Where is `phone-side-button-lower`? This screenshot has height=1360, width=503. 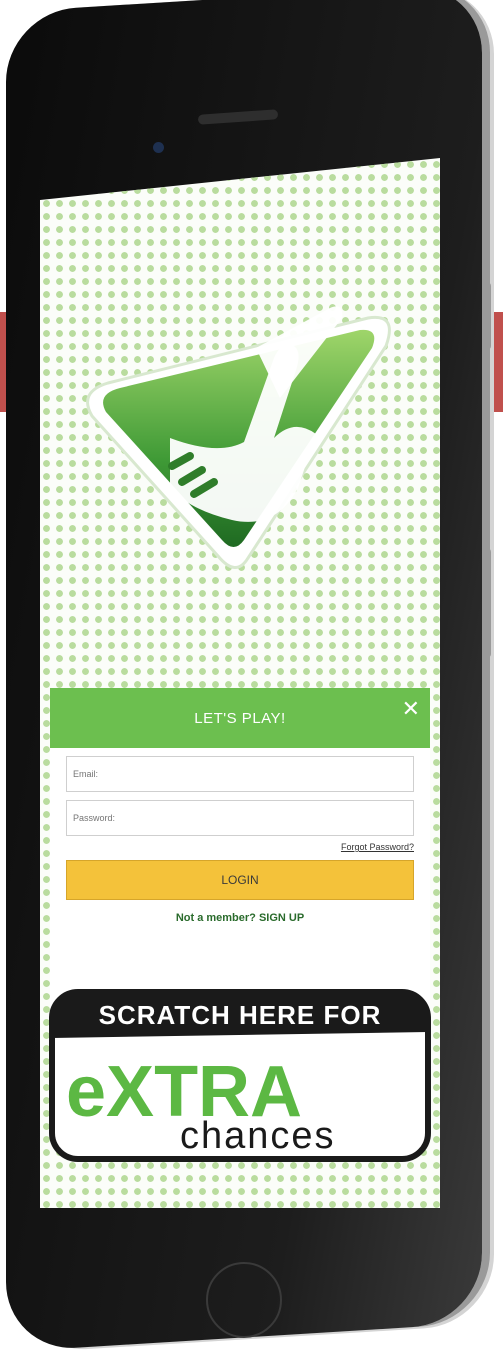
phone-side-button-lower is located at coordinates (486, 603).